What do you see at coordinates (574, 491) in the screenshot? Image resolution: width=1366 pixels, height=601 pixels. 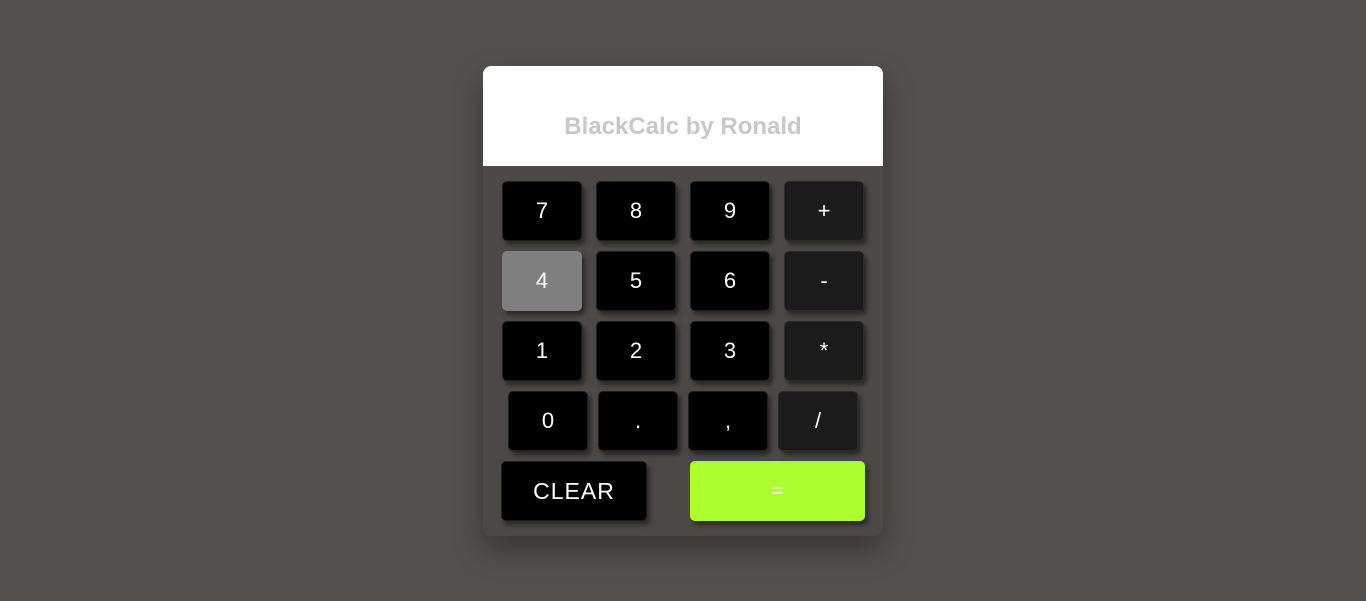 I see `clear-button: CLEAR` at bounding box center [574, 491].